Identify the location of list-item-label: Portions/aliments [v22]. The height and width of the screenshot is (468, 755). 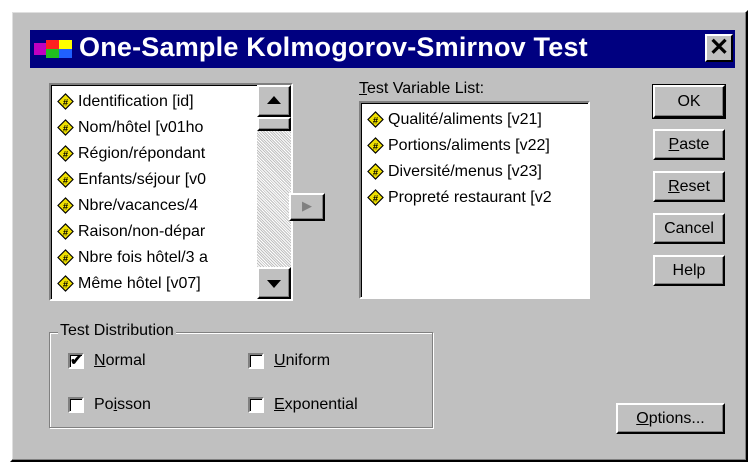
(469, 145).